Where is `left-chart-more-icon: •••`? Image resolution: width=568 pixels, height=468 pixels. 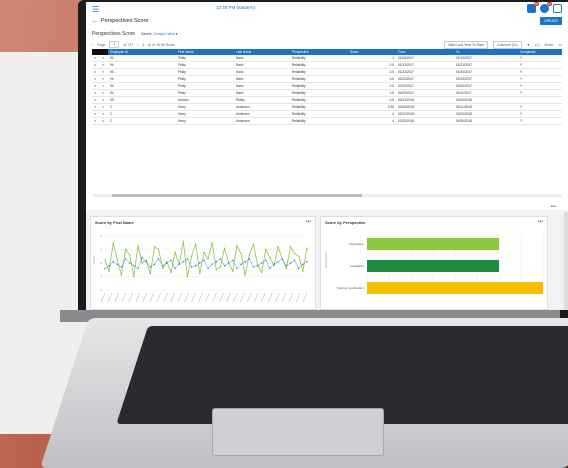
left-chart-more-icon: ••• is located at coordinates (308, 222).